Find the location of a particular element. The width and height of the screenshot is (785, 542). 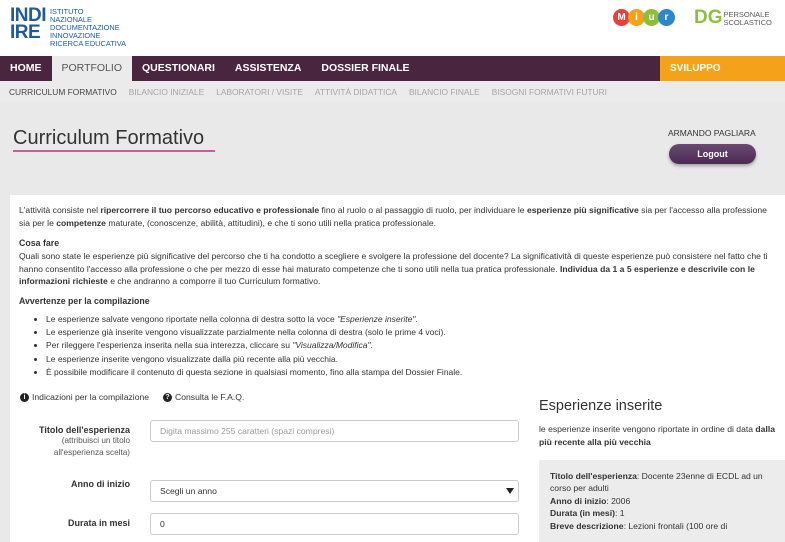

nav-sviluppo-sostenibile: SVILUPPO SOSTENIBILE is located at coordinates (722, 77).